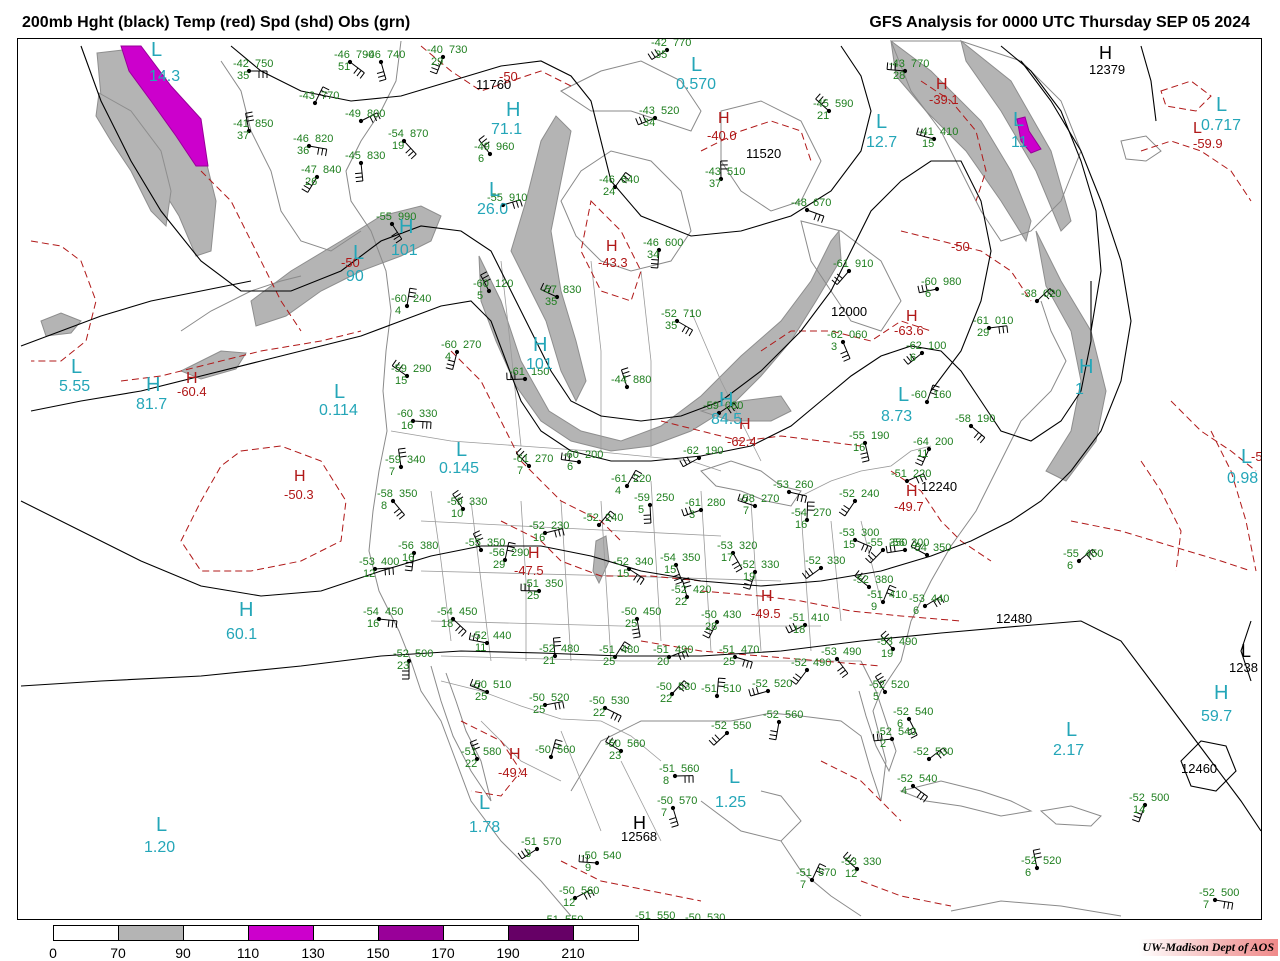  Describe the element at coordinates (674, 243) in the screenshot. I see `obs-height: 600` at that location.